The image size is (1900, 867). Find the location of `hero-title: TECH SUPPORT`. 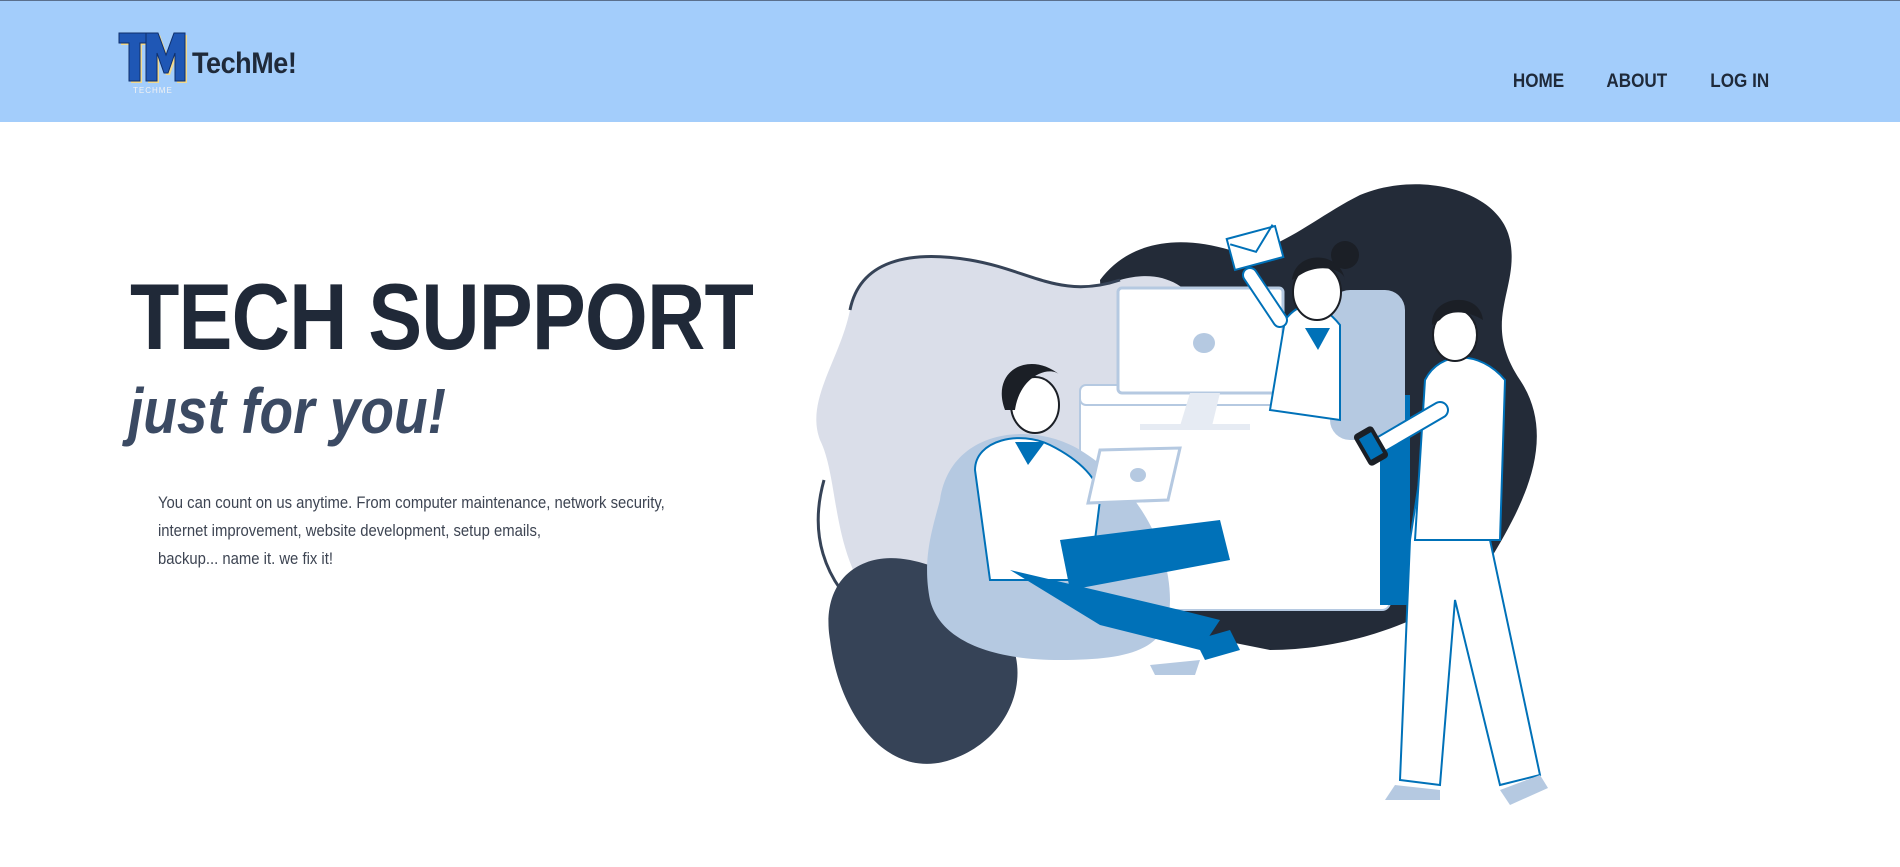

hero-title: TECH SUPPORT is located at coordinates (442, 316).